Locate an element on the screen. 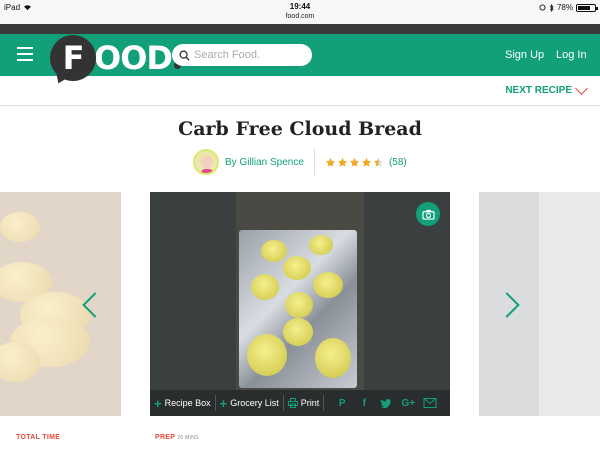 The height and width of the screenshot is (450, 600). grocery-list-button: + Grocery List is located at coordinates (249, 403).